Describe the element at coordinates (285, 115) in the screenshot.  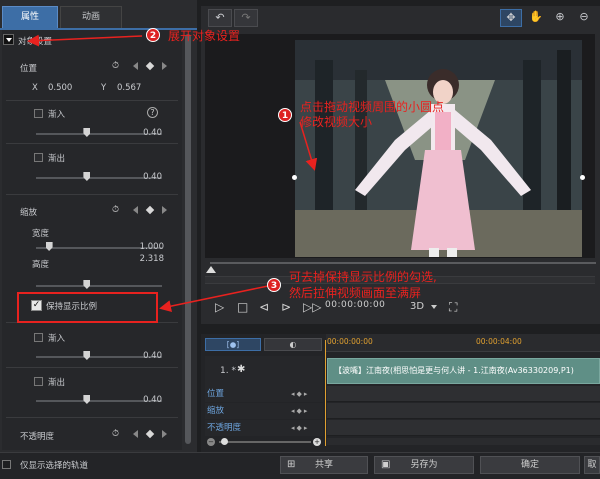
I see `annotation-1-badge: 1` at that location.